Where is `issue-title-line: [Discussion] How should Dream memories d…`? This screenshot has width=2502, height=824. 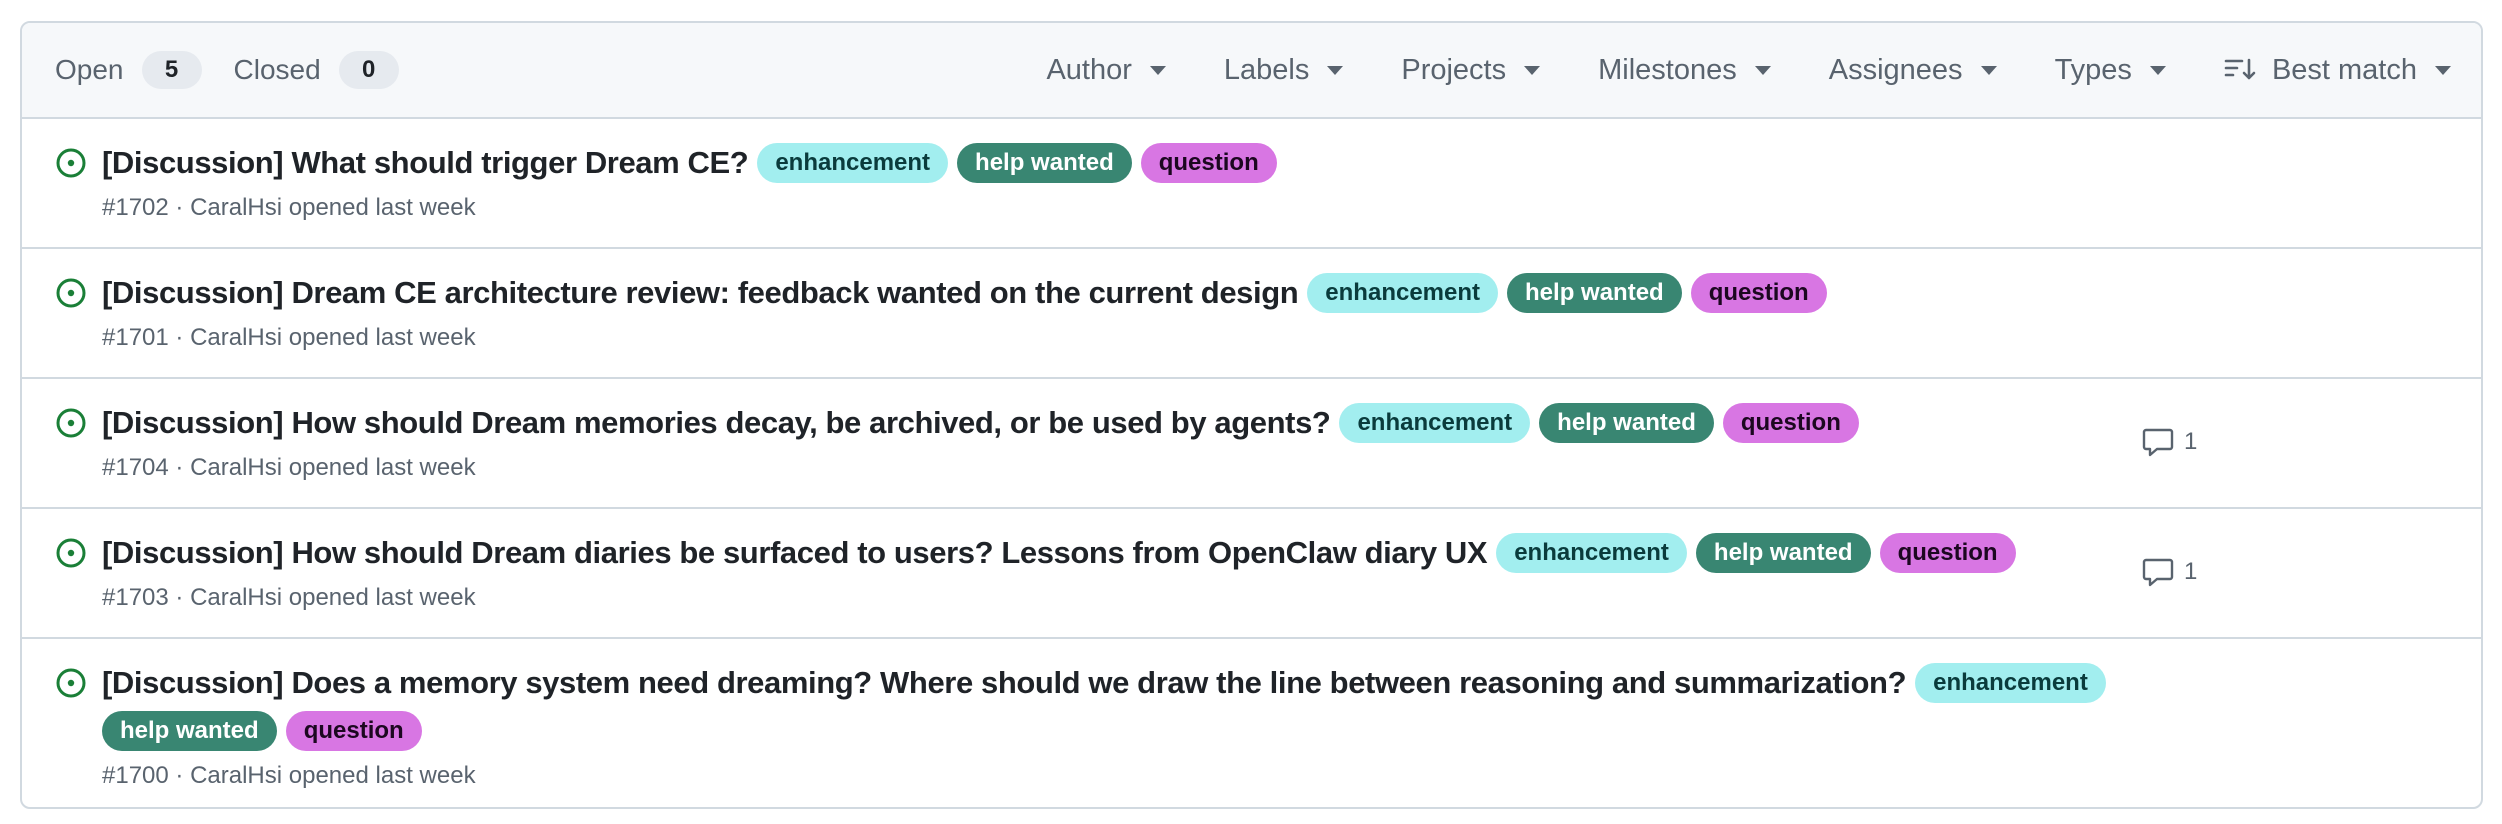 issue-title-line: [Discussion] How should Dream memories d… is located at coordinates (1271, 423).